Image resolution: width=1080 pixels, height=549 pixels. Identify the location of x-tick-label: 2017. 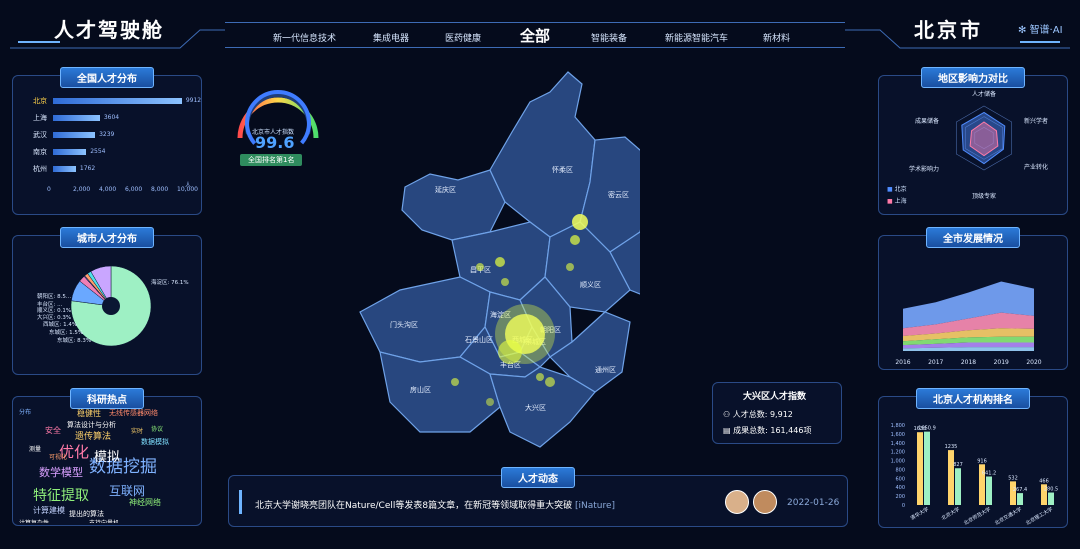
(935, 362).